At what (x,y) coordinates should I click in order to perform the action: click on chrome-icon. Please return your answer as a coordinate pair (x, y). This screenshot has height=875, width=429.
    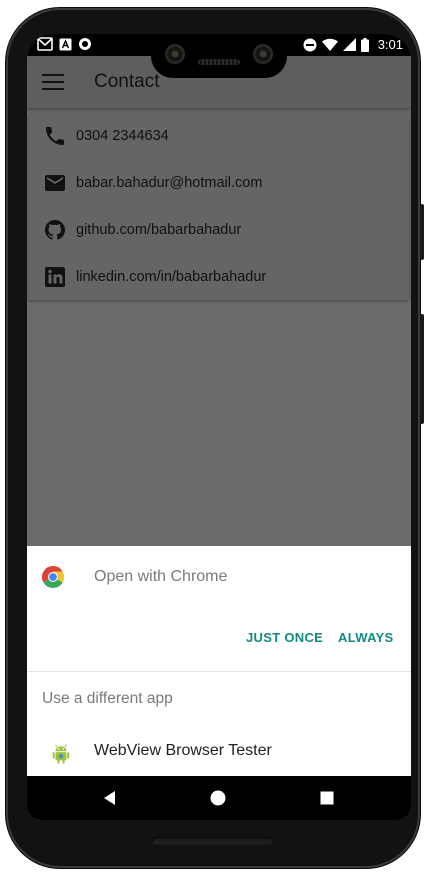
    Looking at the image, I should click on (53, 577).